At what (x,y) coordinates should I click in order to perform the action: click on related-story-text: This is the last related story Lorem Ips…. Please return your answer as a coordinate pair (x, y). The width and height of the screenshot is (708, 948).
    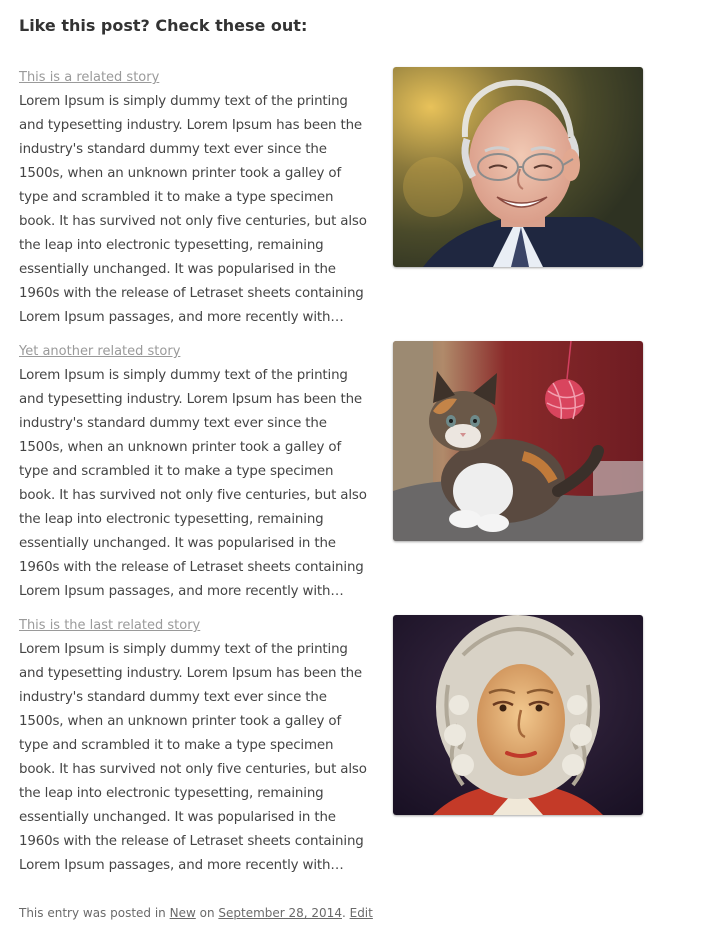
    Looking at the image, I should click on (195, 746).